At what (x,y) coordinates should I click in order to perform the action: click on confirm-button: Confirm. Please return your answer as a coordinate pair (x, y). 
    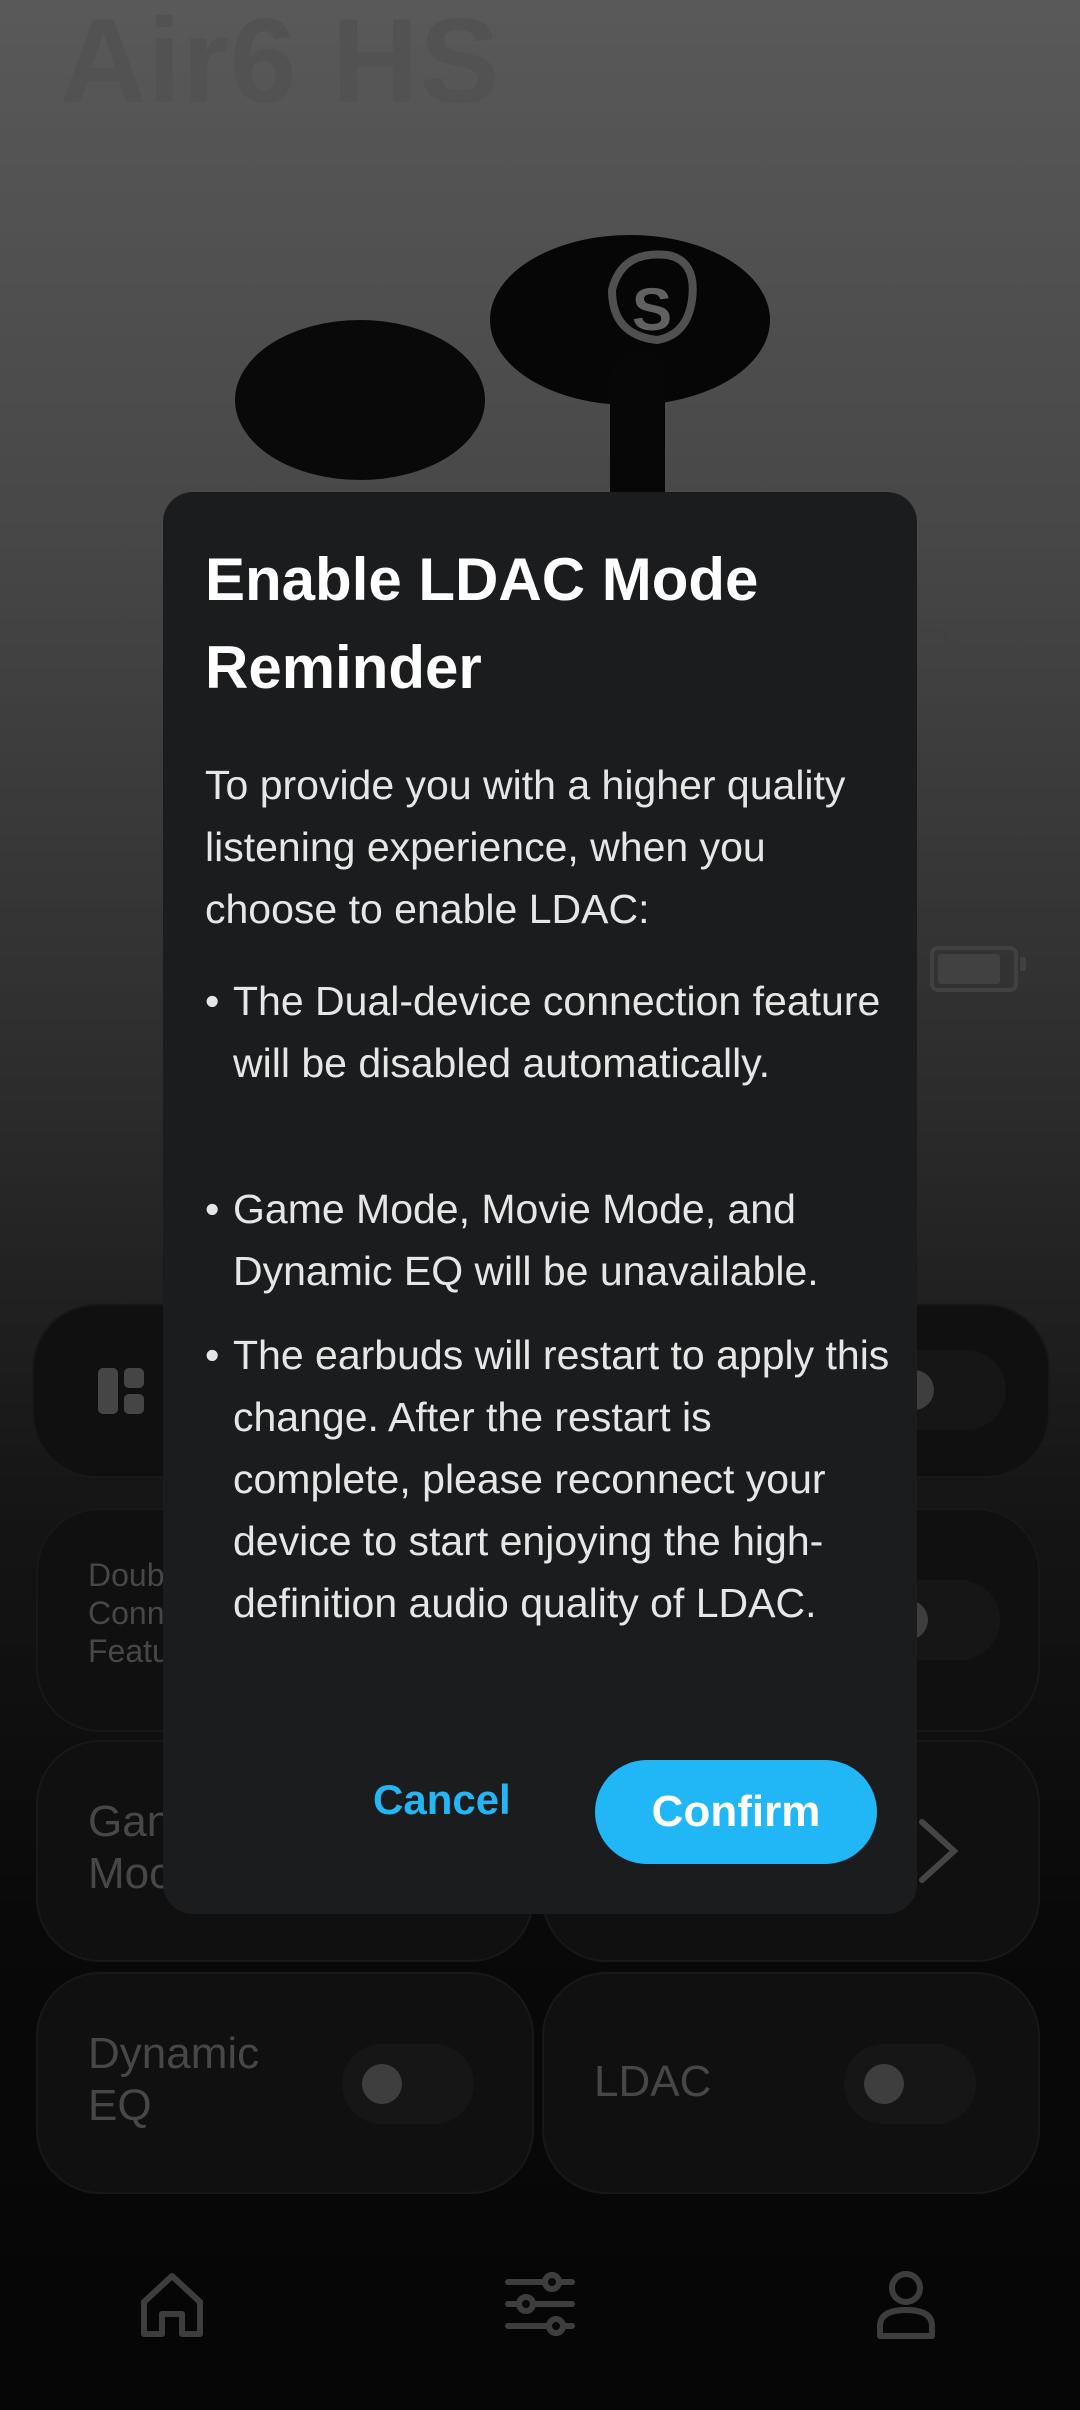
    Looking at the image, I should click on (736, 1812).